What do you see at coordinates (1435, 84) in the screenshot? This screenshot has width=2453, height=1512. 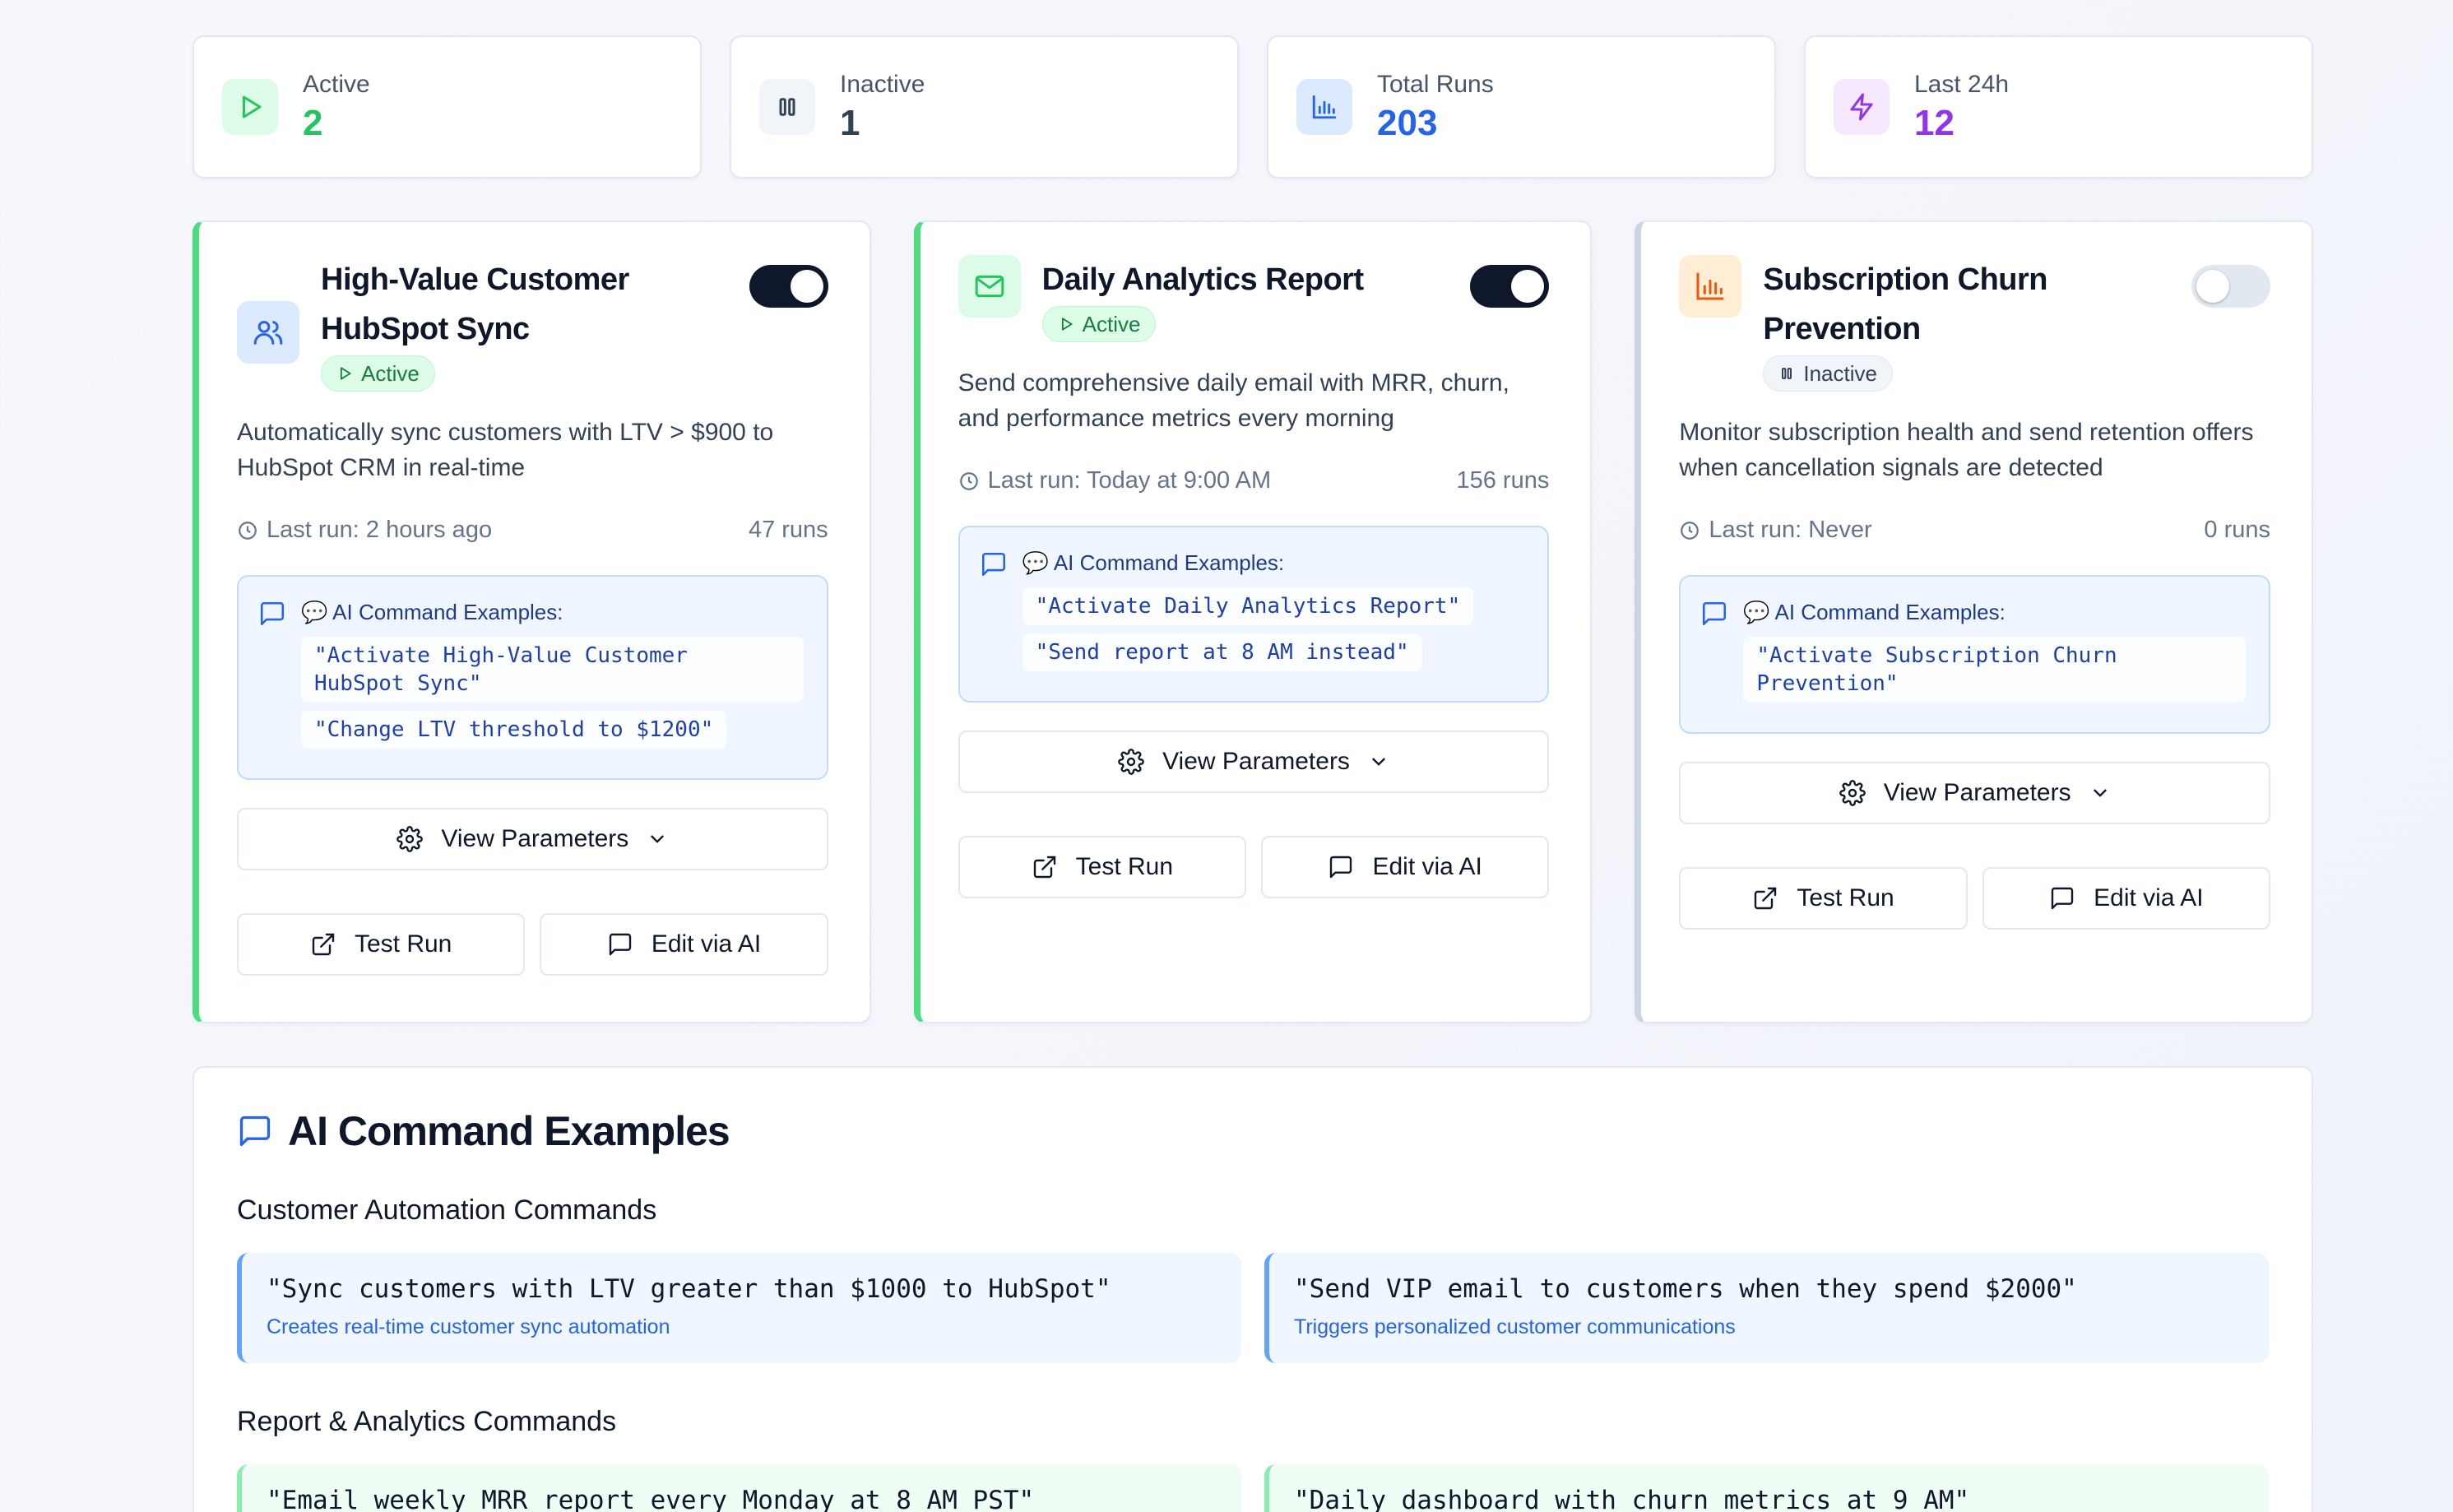 I see `stat-label: Total Runs` at bounding box center [1435, 84].